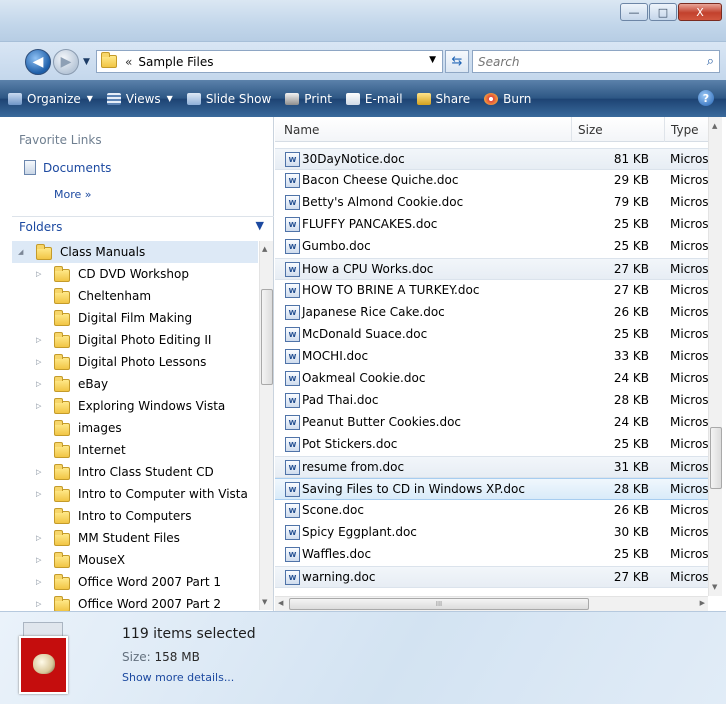  I want to click on file-list-vertical-scrollbar: ▲ ▼, so click(715, 356).